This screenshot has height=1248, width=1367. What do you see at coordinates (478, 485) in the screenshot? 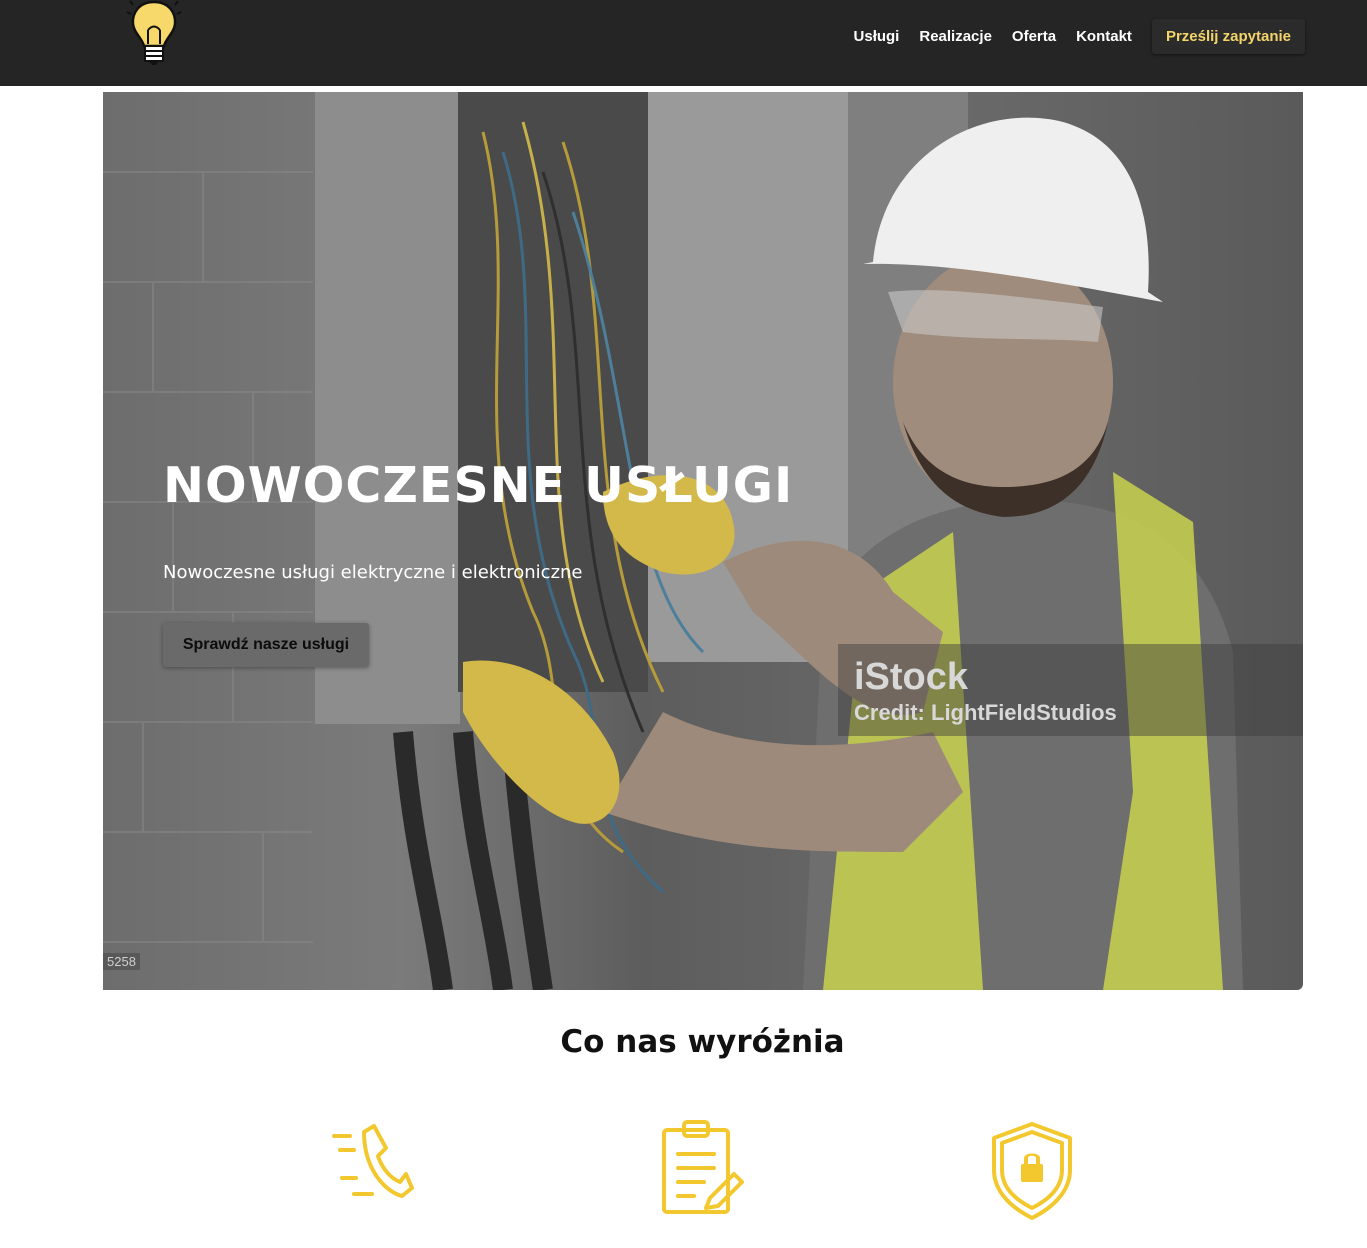
I see `hero-title: NOWOCZESNE USŁUGI` at bounding box center [478, 485].